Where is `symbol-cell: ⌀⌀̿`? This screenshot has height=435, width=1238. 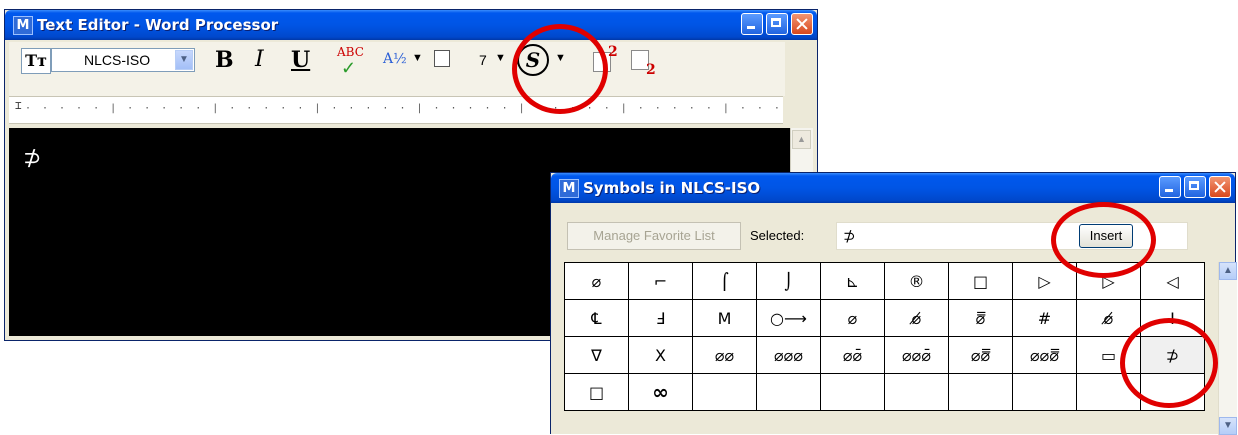 symbol-cell: ⌀⌀̿ is located at coordinates (980, 355).